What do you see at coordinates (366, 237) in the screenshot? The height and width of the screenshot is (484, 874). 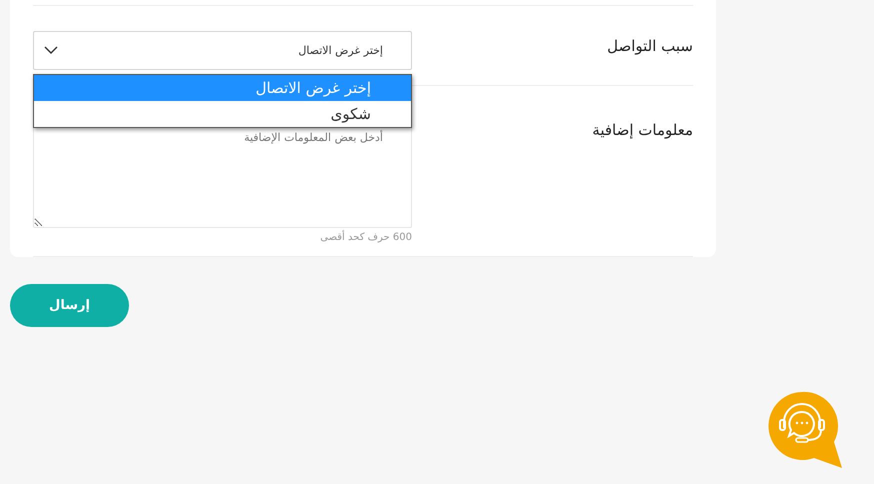 I see `char-limit-hint: 600 حرف كحد أقصى` at bounding box center [366, 237].